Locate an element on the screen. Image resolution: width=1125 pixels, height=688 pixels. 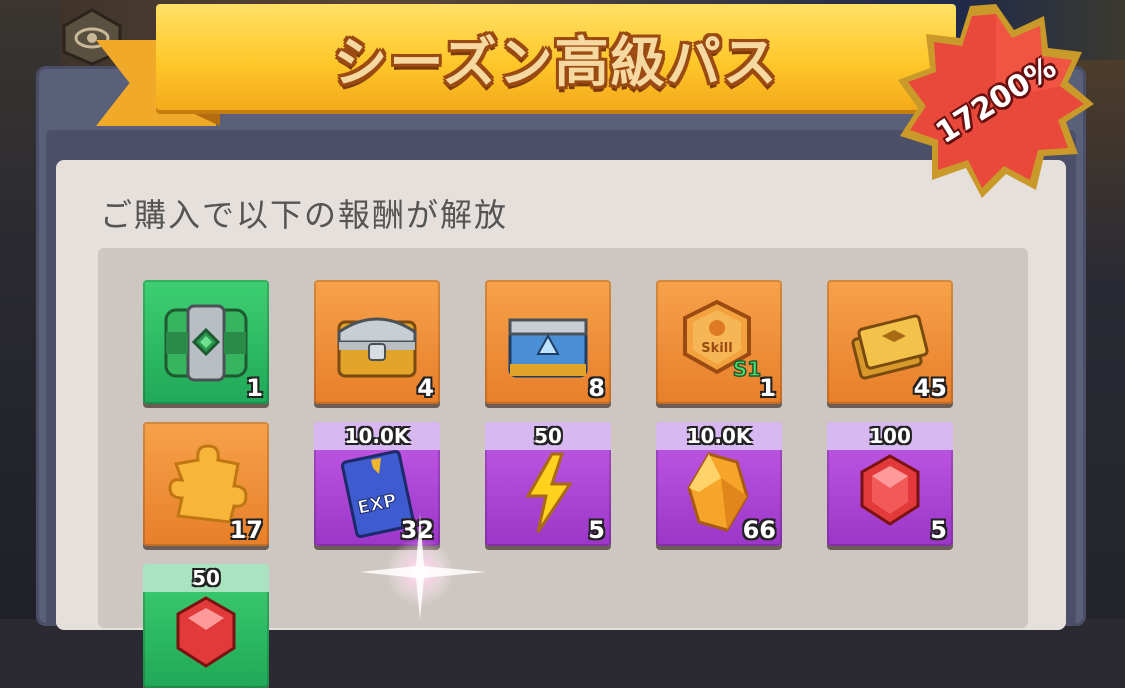
reward-tile: 8 is located at coordinates (548, 342).